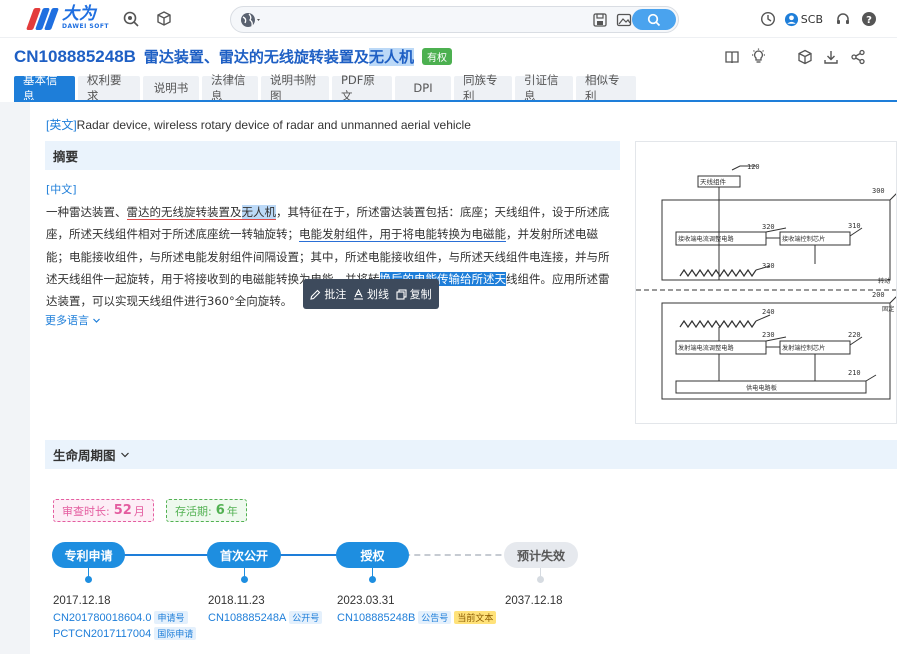  Describe the element at coordinates (803, 348) in the screenshot. I see `fig-send-chip-text: 发射端控制芯片` at that location.